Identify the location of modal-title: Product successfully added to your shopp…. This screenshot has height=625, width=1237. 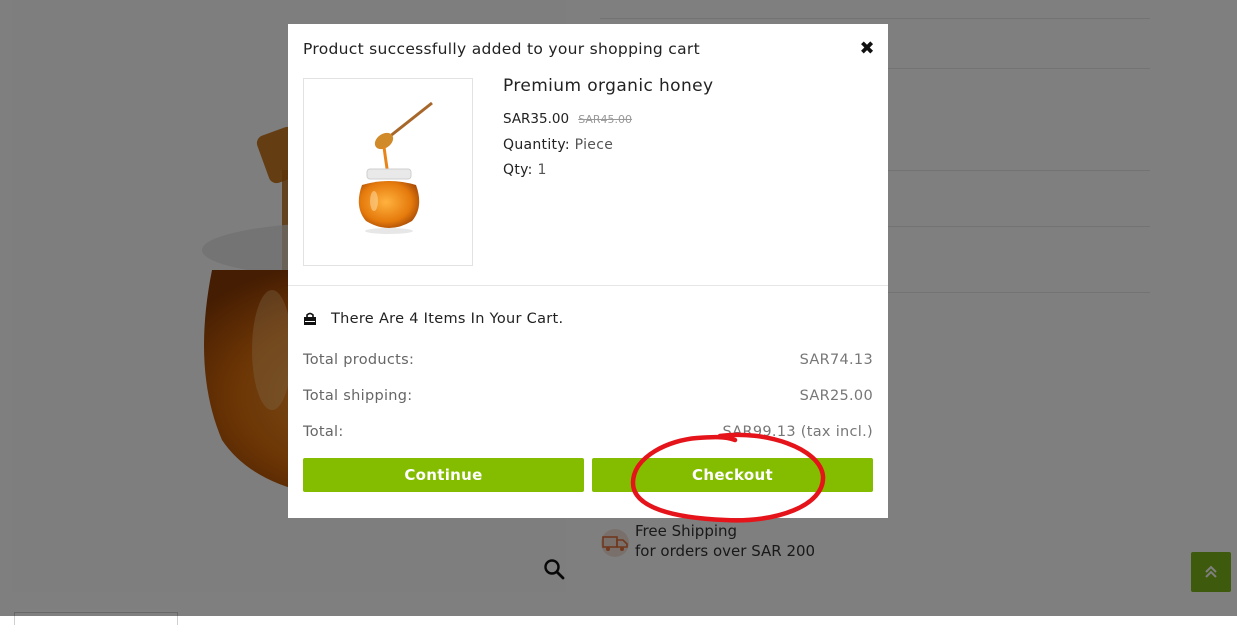
(501, 49).